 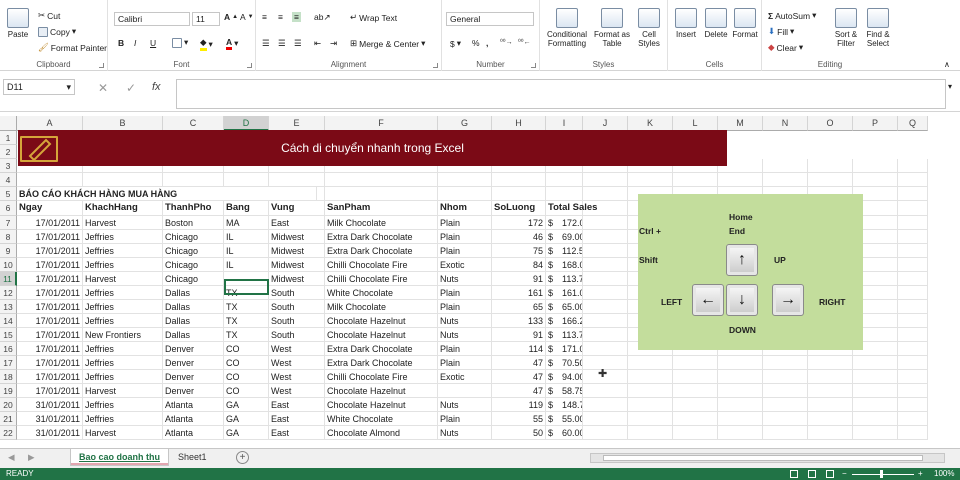 What do you see at coordinates (519, 279) in the screenshot?
I see `table-cell: 91` at bounding box center [519, 279].